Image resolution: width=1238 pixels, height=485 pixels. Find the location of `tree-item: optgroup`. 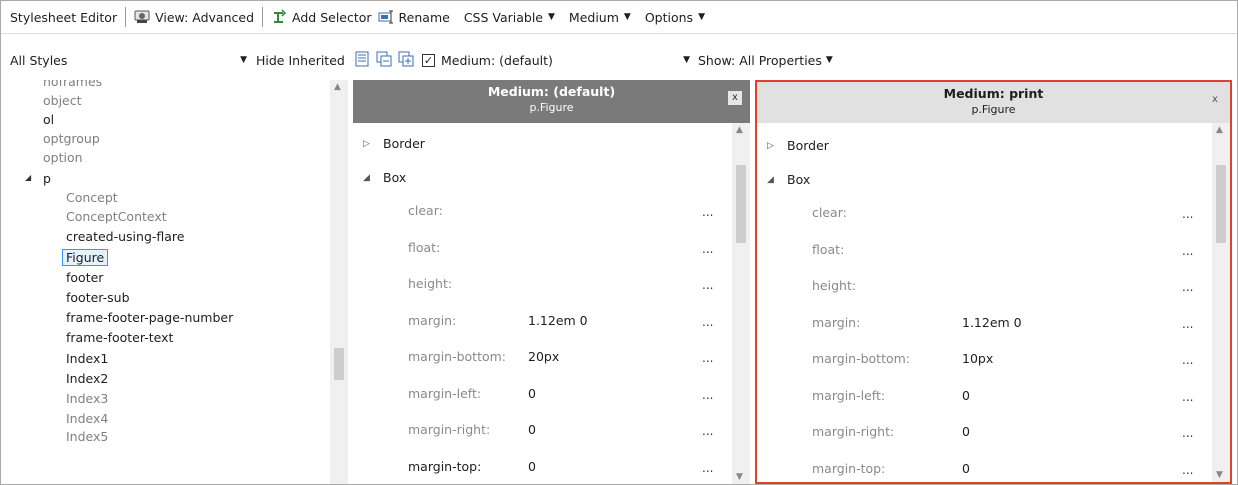

tree-item: optgroup is located at coordinates (71, 138).